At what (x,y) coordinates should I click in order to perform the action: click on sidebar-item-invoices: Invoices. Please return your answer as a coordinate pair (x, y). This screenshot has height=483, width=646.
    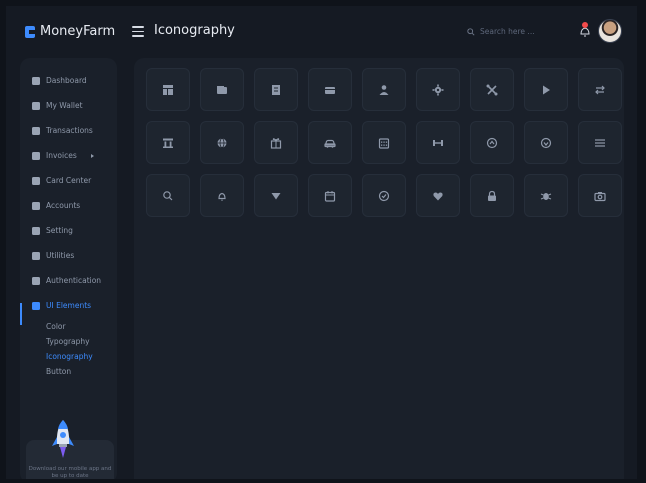
    Looking at the image, I should click on (68, 155).